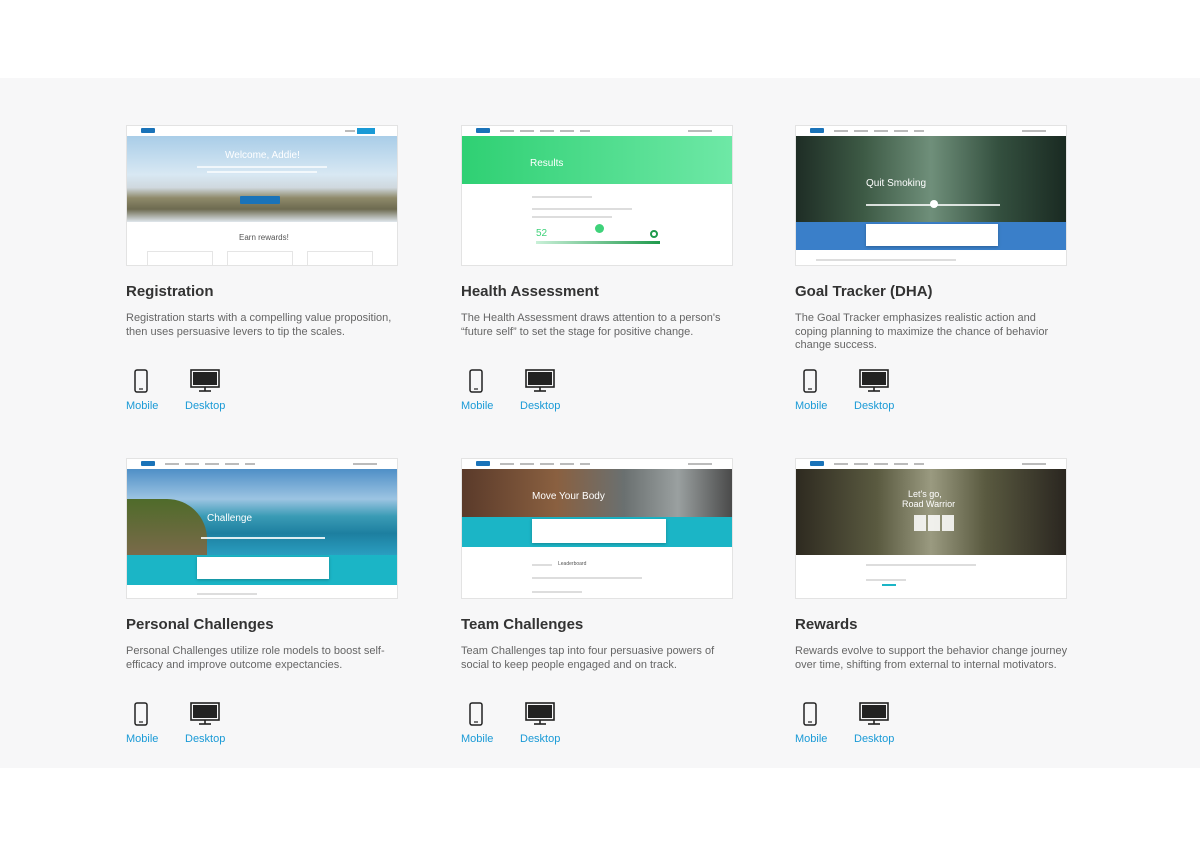 The width and height of the screenshot is (1200, 848). I want to click on thumb-sub-text: Earn rewards!, so click(264, 237).